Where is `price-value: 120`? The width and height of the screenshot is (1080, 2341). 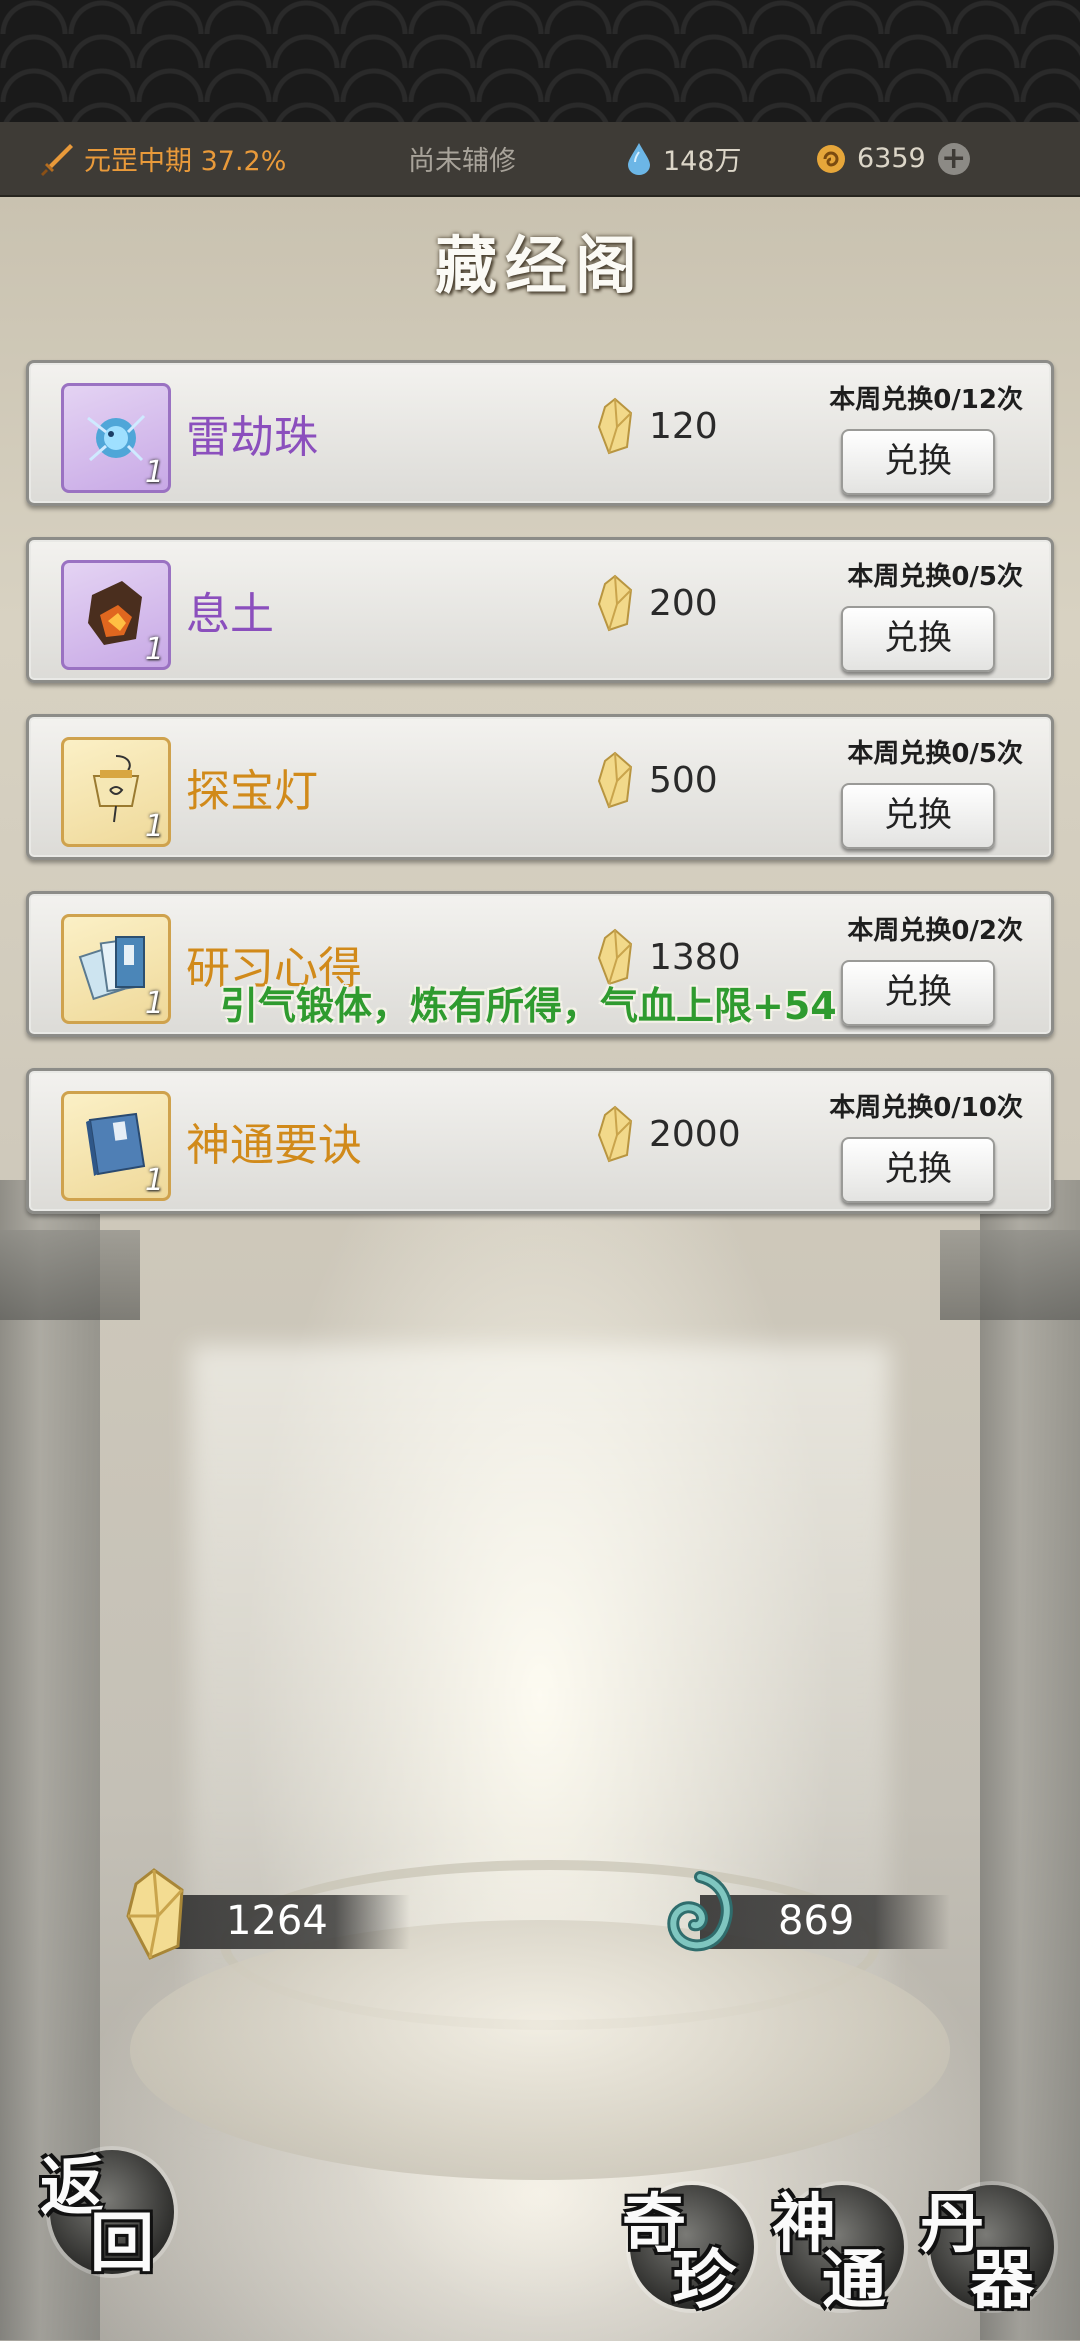
price-value: 120 is located at coordinates (683, 426).